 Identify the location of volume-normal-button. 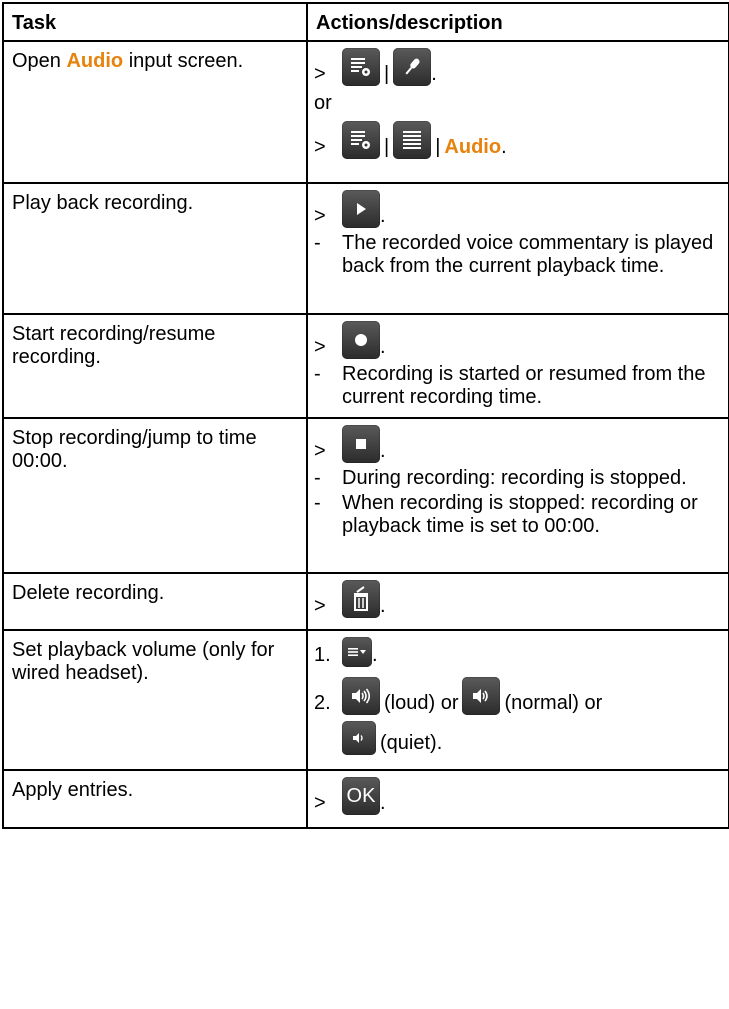
(481, 696).